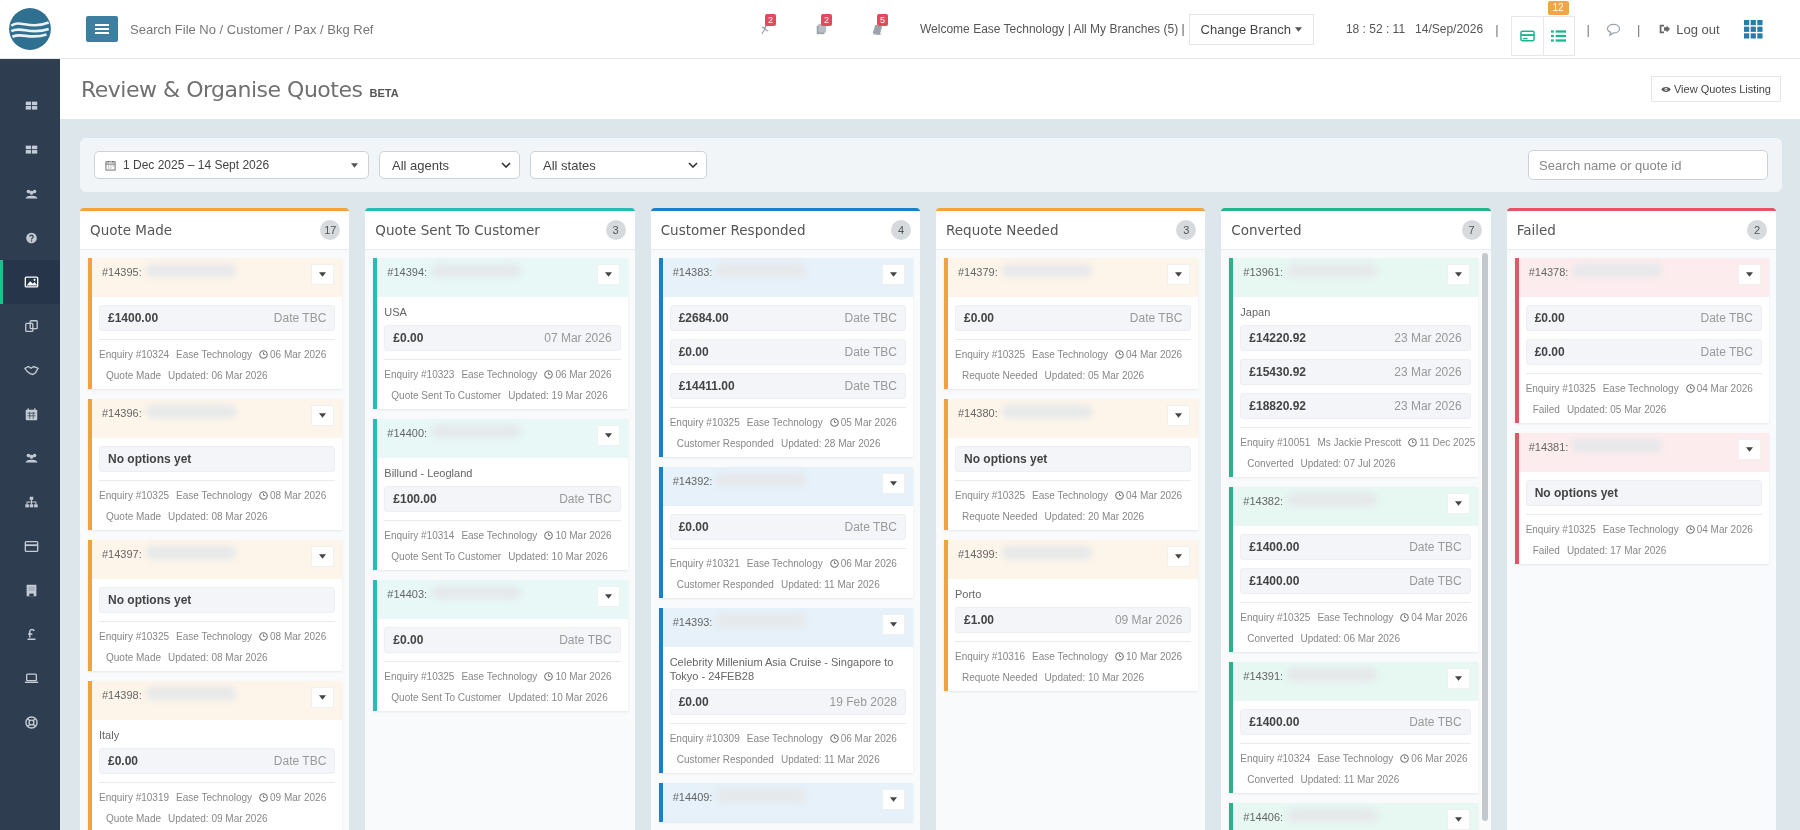 The height and width of the screenshot is (830, 1800). What do you see at coordinates (979, 620) in the screenshot?
I see `option-price: £1.00` at bounding box center [979, 620].